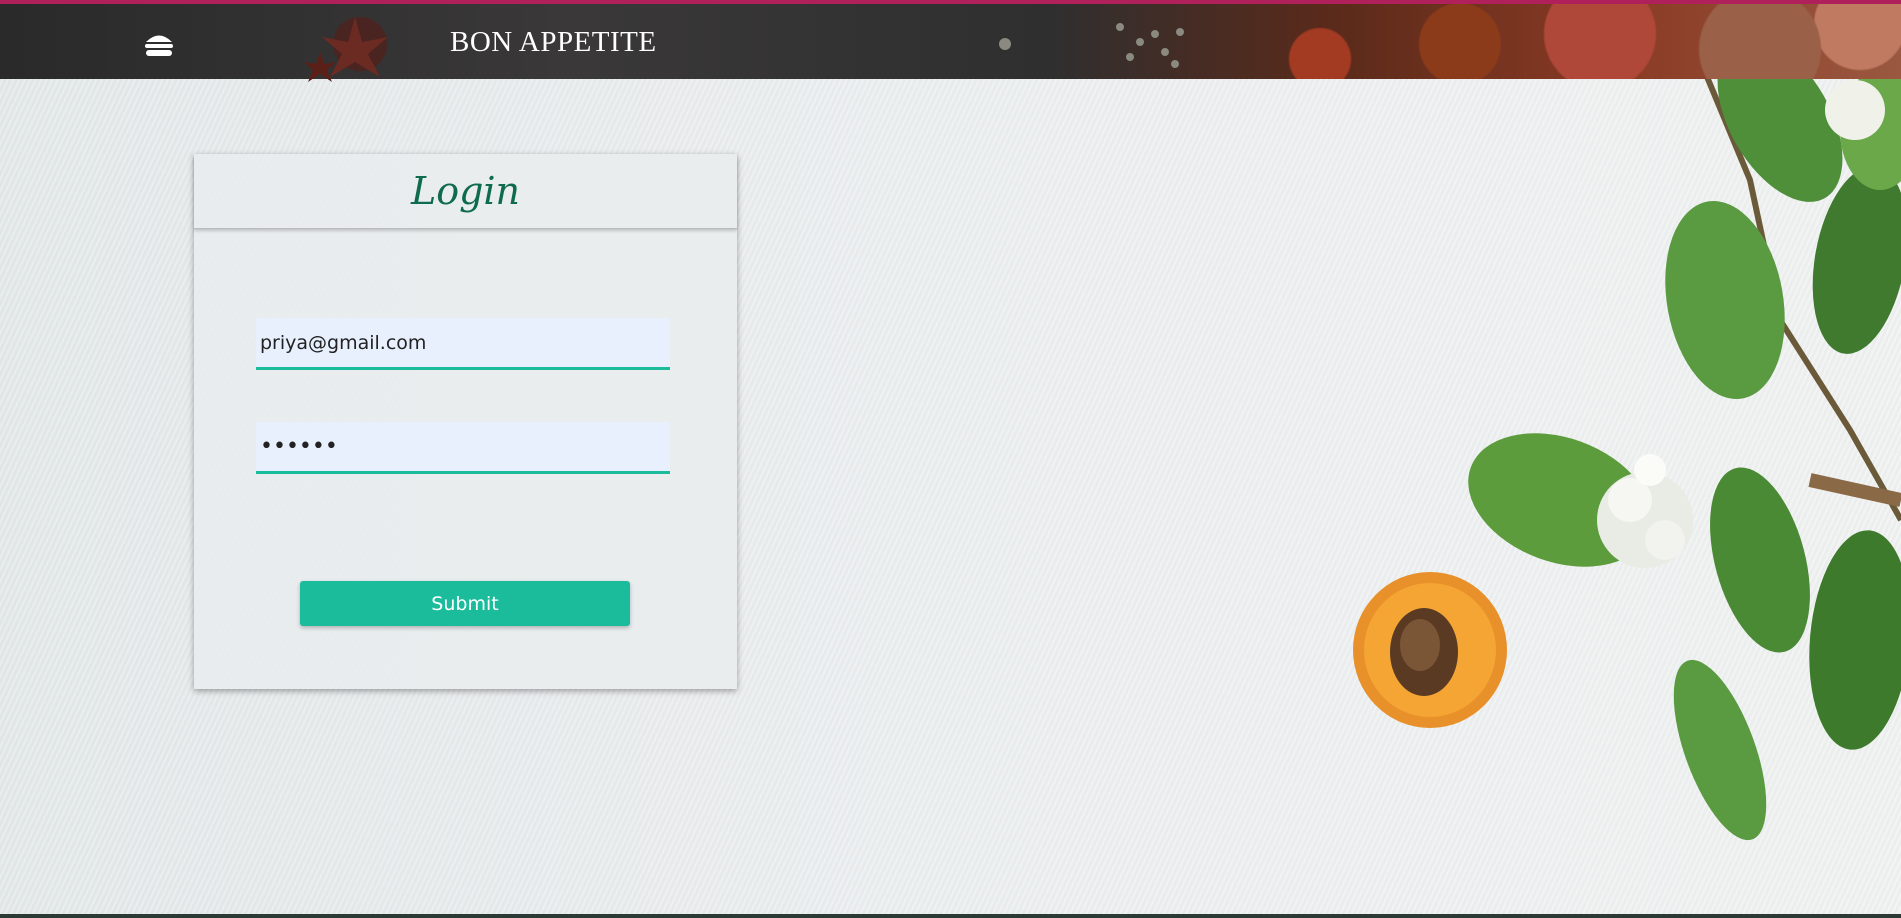 The width and height of the screenshot is (1901, 918). I want to click on star-anise-decoration, so click(346, 49).